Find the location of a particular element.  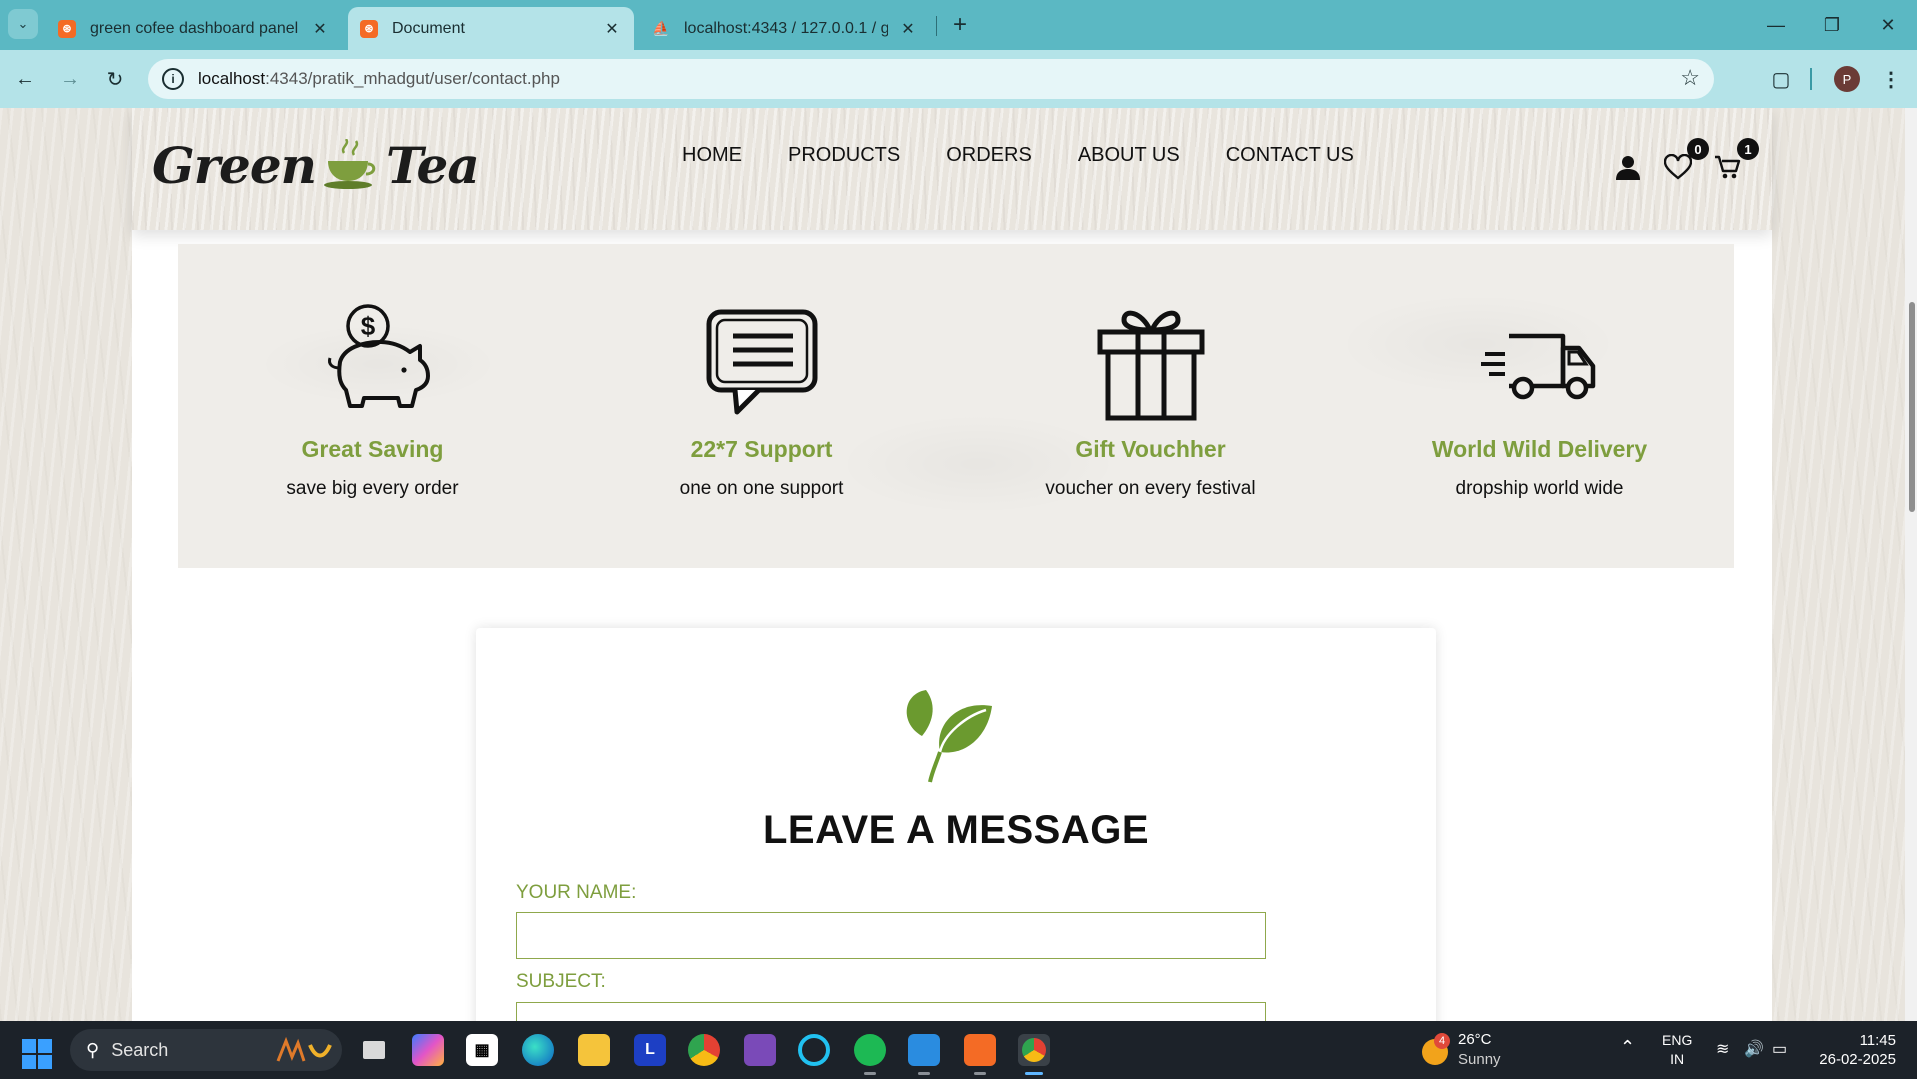

page-scrollbar is located at coordinates (1911, 564).